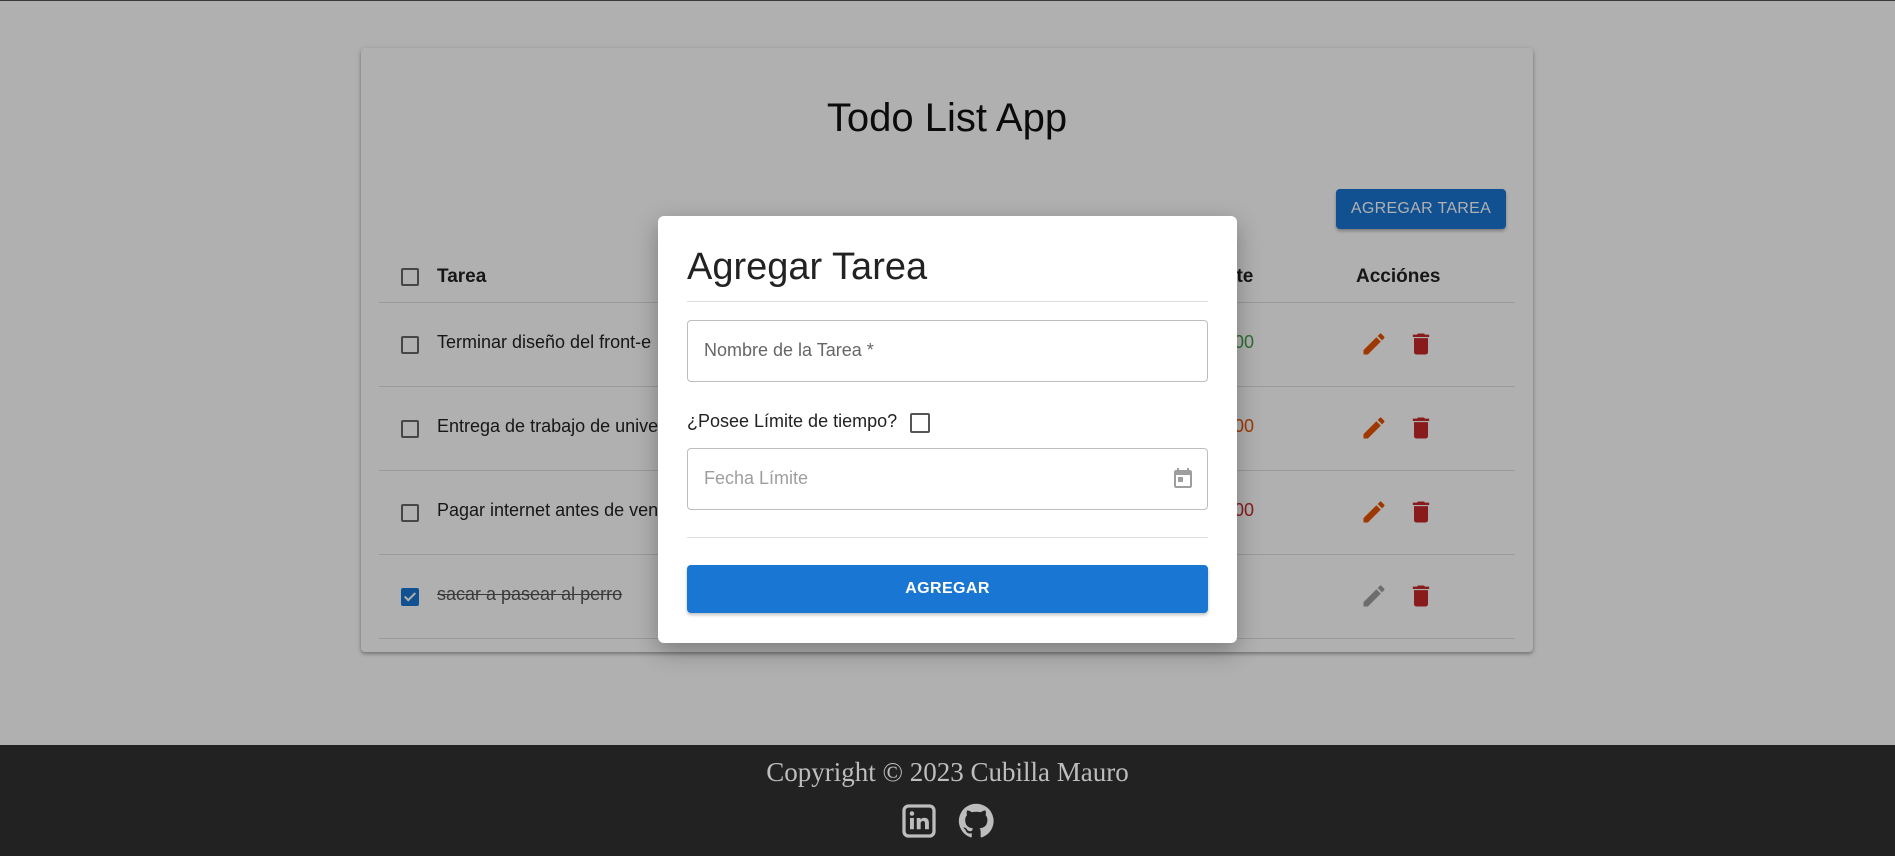 The height and width of the screenshot is (856, 1895). I want to click on footer: Copyright © 2023 Cubilla Mauro, so click(947, 800).